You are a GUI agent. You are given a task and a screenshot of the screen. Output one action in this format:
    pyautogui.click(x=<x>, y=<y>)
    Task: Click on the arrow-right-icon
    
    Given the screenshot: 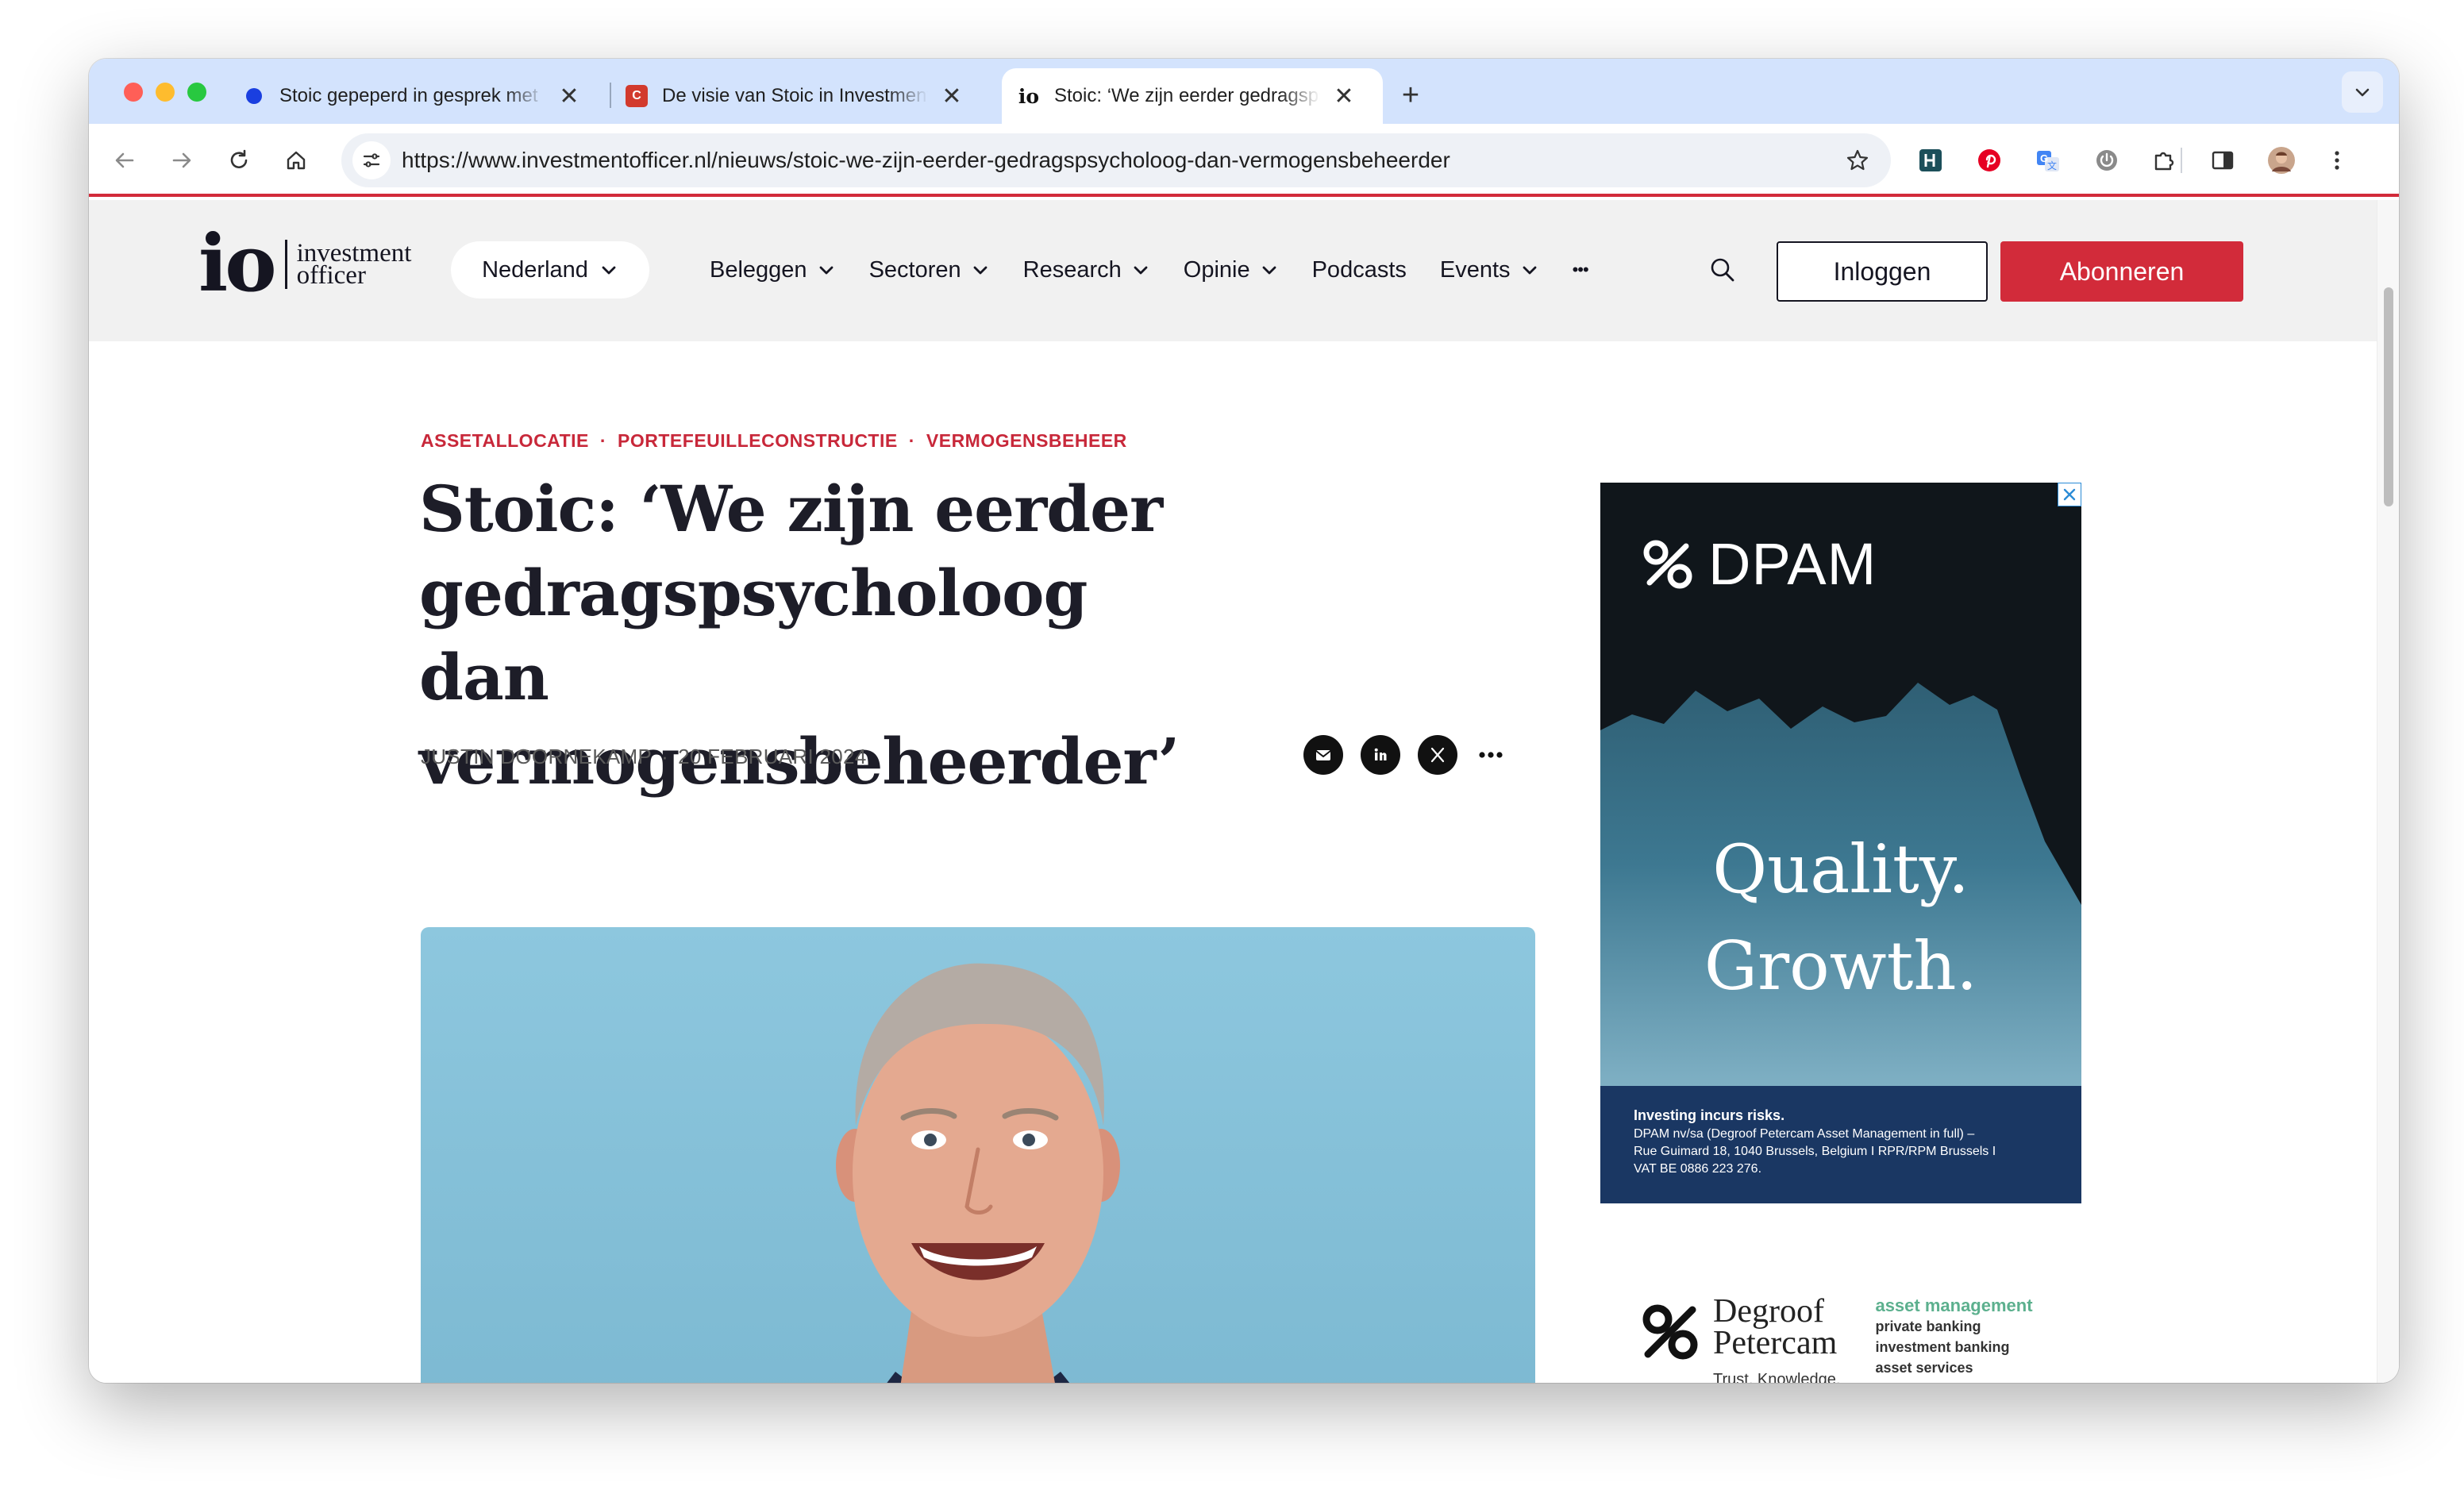 What is the action you would take?
    pyautogui.click(x=181, y=160)
    